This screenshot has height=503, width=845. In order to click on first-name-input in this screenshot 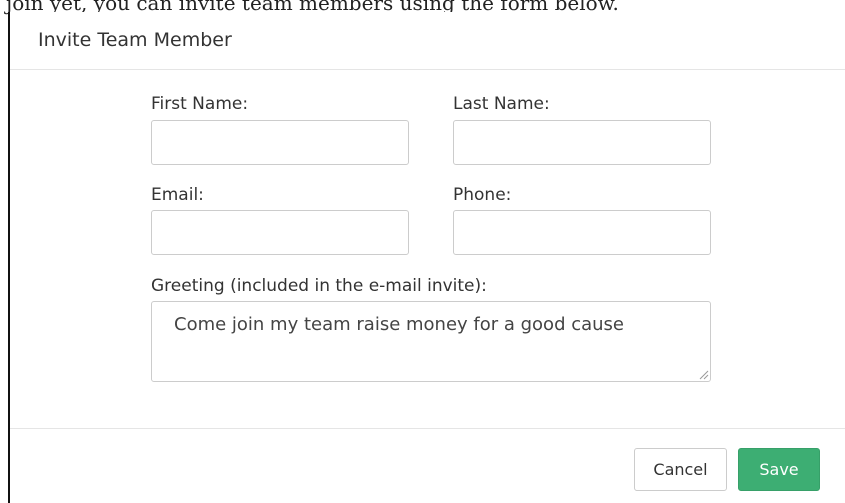, I will do `click(280, 142)`.